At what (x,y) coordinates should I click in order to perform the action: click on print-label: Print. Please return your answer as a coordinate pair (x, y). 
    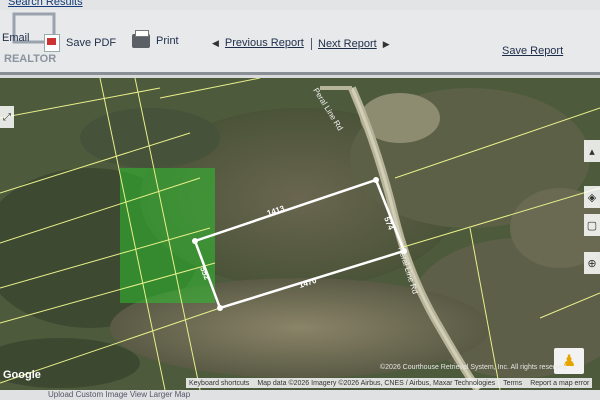
    Looking at the image, I should click on (167, 41).